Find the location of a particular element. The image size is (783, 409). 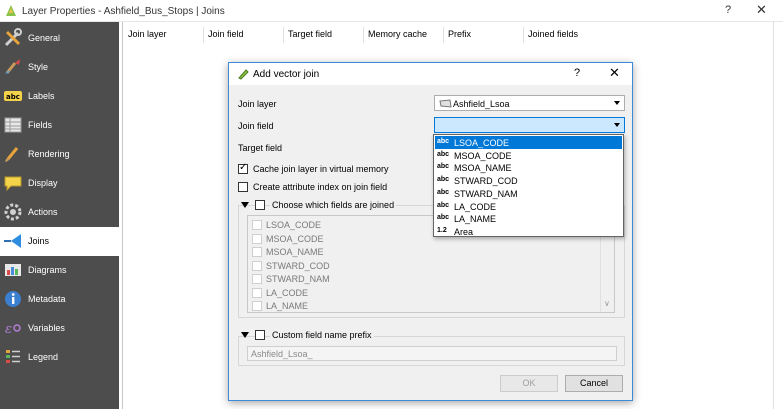

chevron-down-icon is located at coordinates (617, 125).